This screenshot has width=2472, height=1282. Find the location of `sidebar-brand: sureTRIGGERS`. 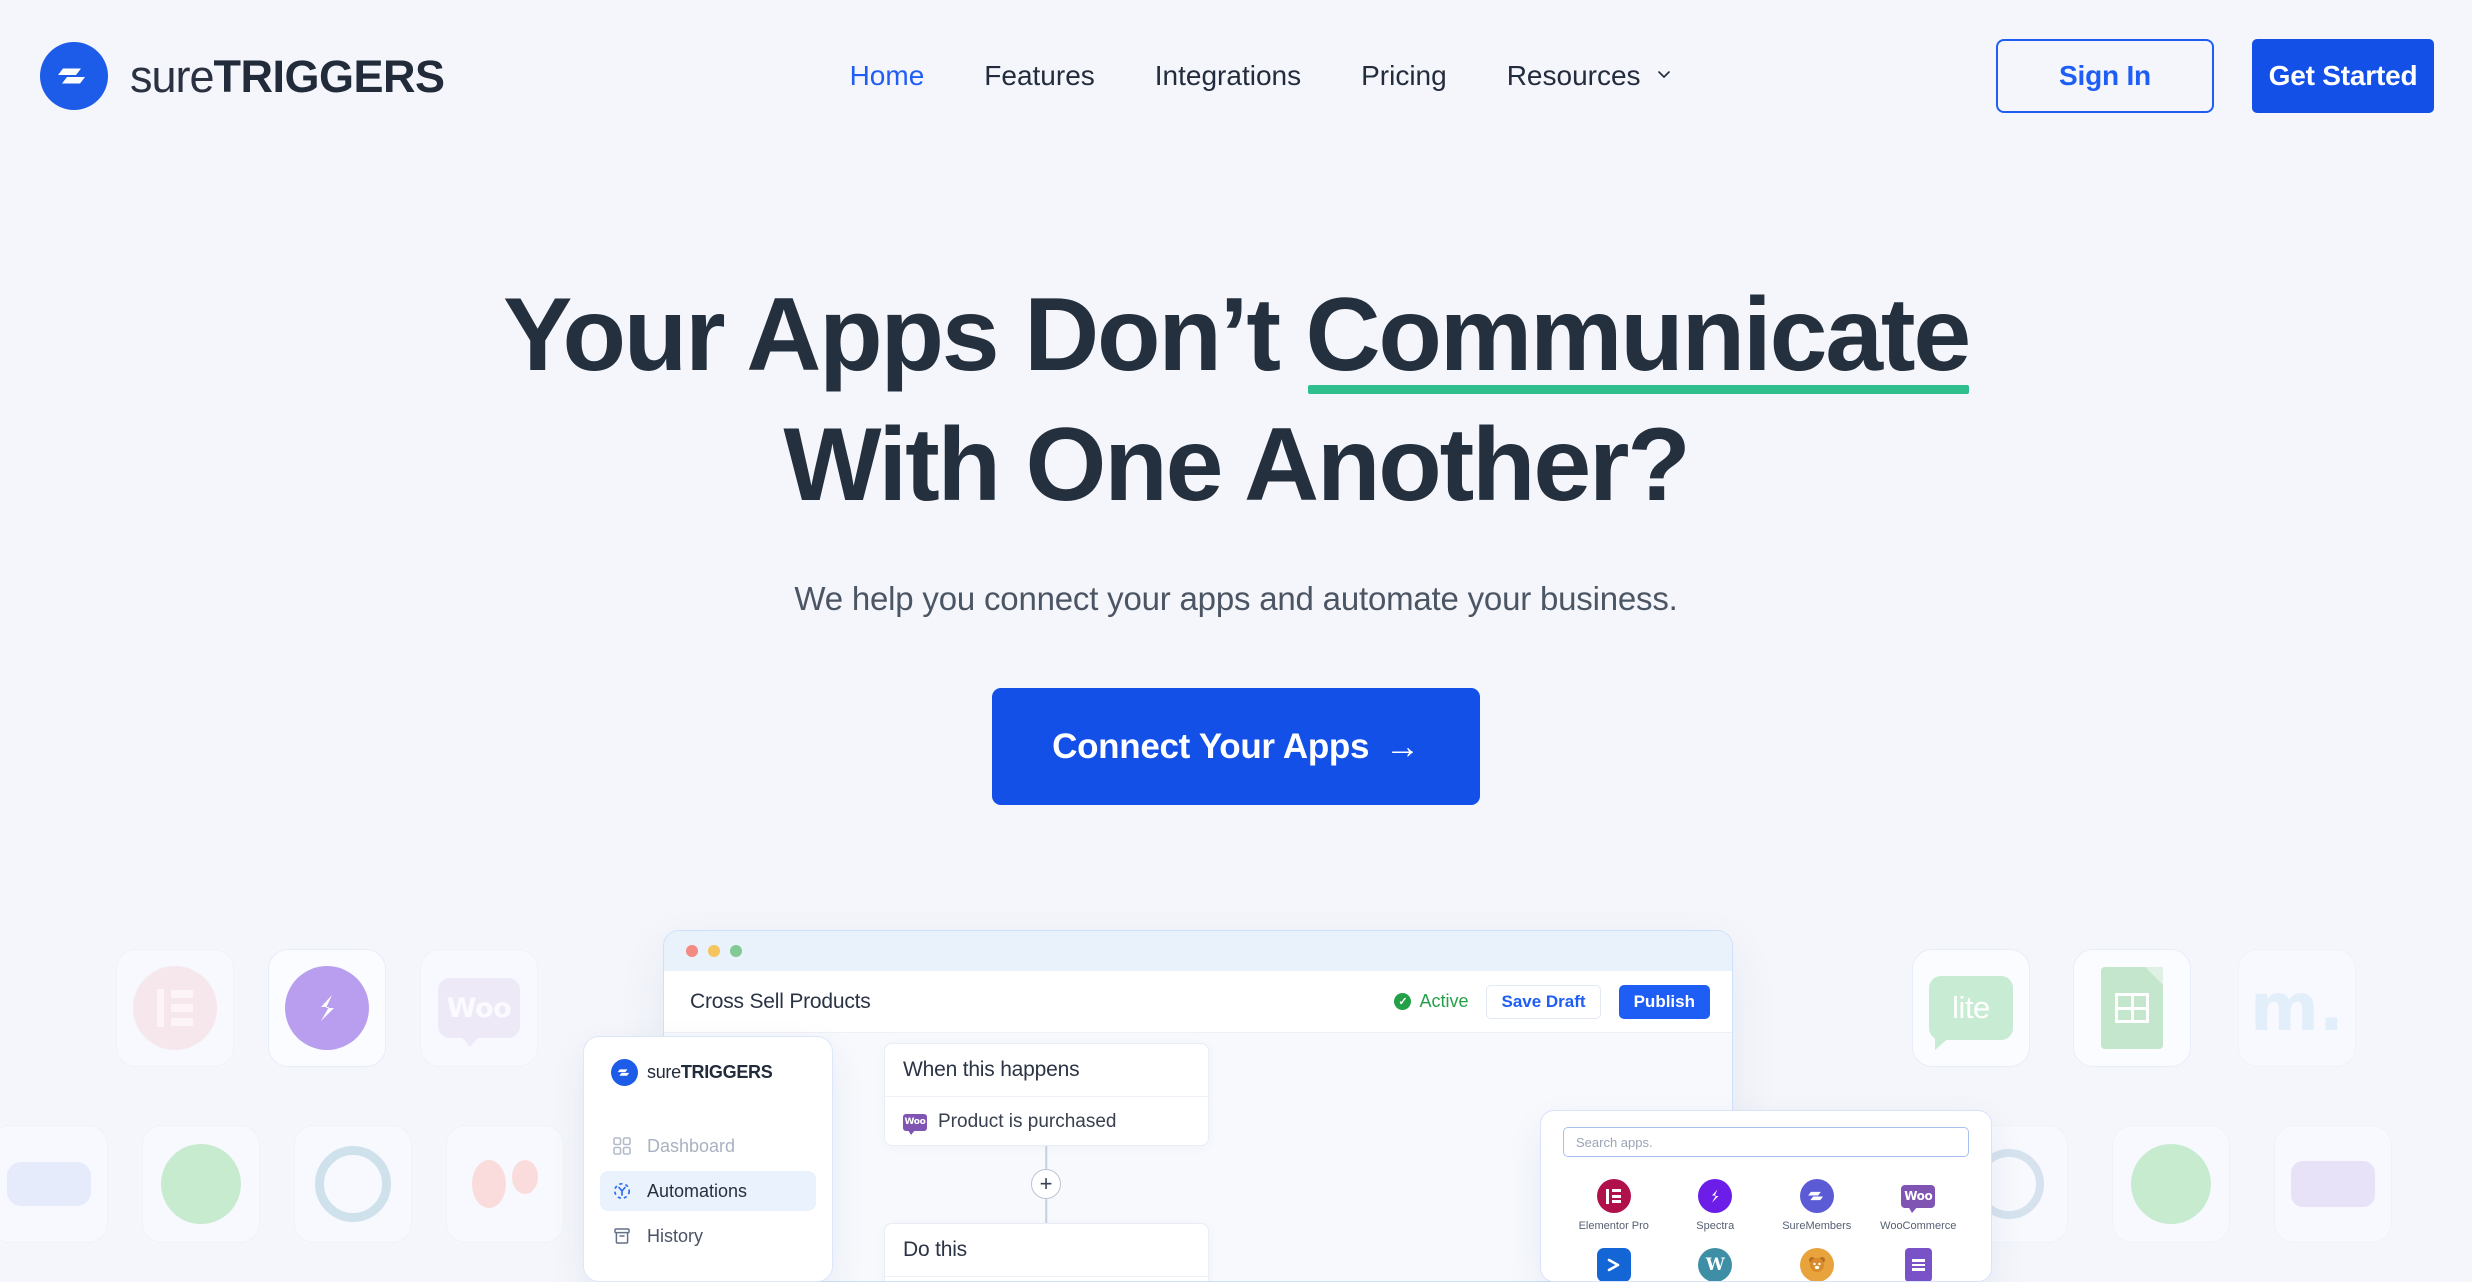

sidebar-brand: sureTRIGGERS is located at coordinates (708, 1072).